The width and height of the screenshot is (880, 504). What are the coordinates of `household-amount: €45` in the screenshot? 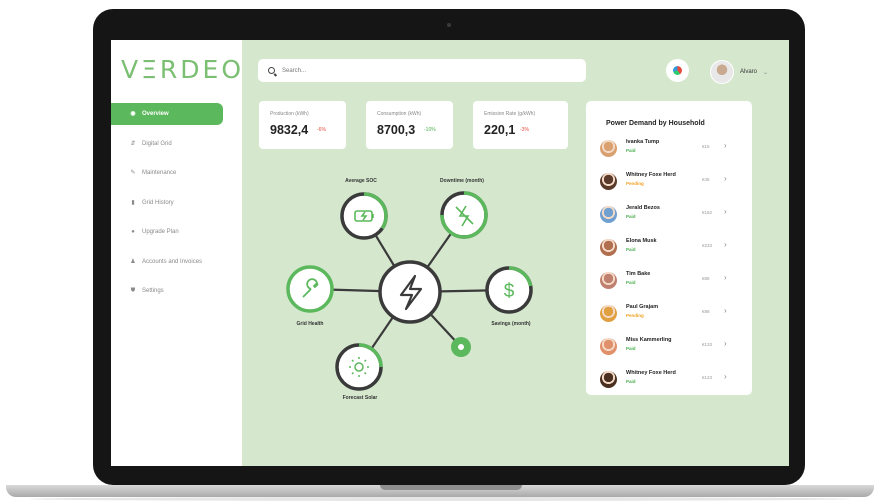 It's located at (706, 179).